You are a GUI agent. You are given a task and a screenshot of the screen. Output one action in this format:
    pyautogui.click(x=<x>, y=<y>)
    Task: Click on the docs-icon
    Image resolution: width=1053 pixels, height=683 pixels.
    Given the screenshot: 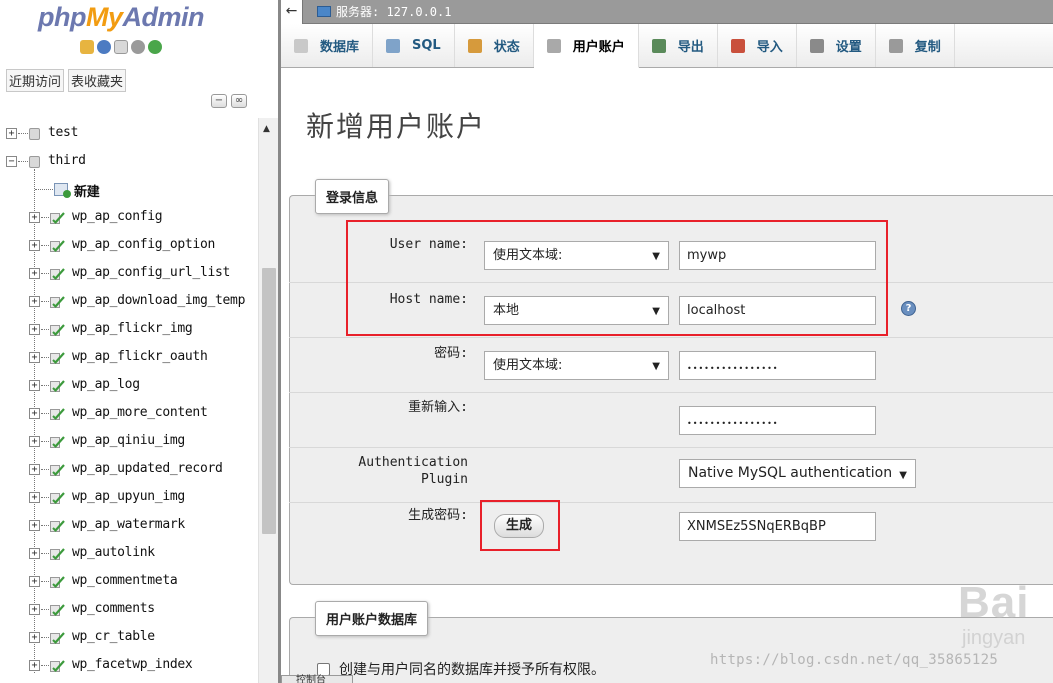 What is the action you would take?
    pyautogui.click(x=121, y=47)
    